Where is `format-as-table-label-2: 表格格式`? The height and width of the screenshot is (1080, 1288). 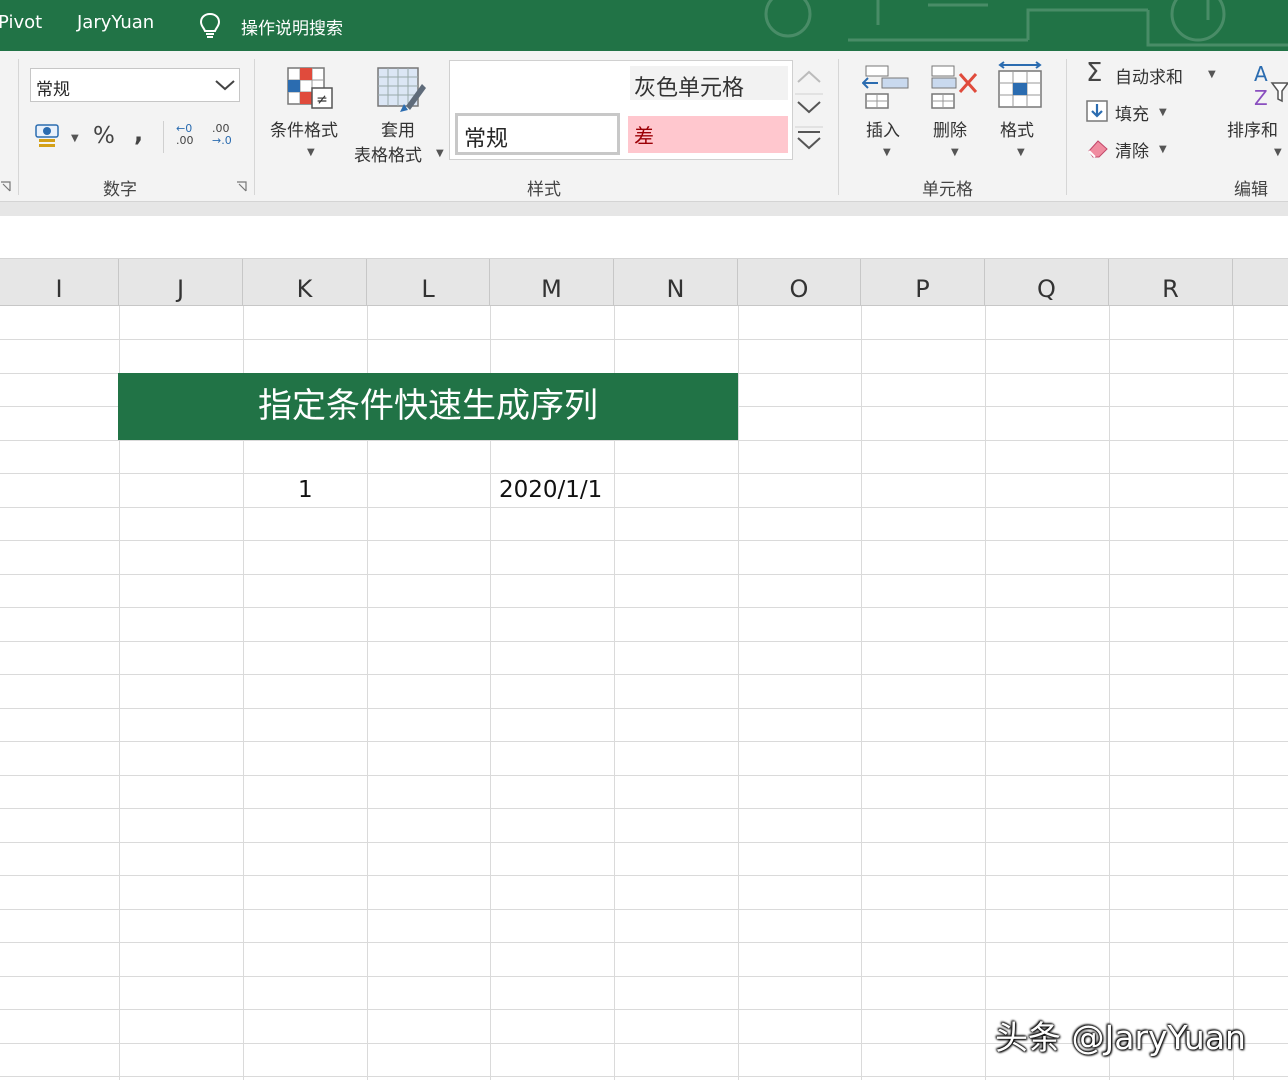 format-as-table-label-2: 表格格式 is located at coordinates (388, 153).